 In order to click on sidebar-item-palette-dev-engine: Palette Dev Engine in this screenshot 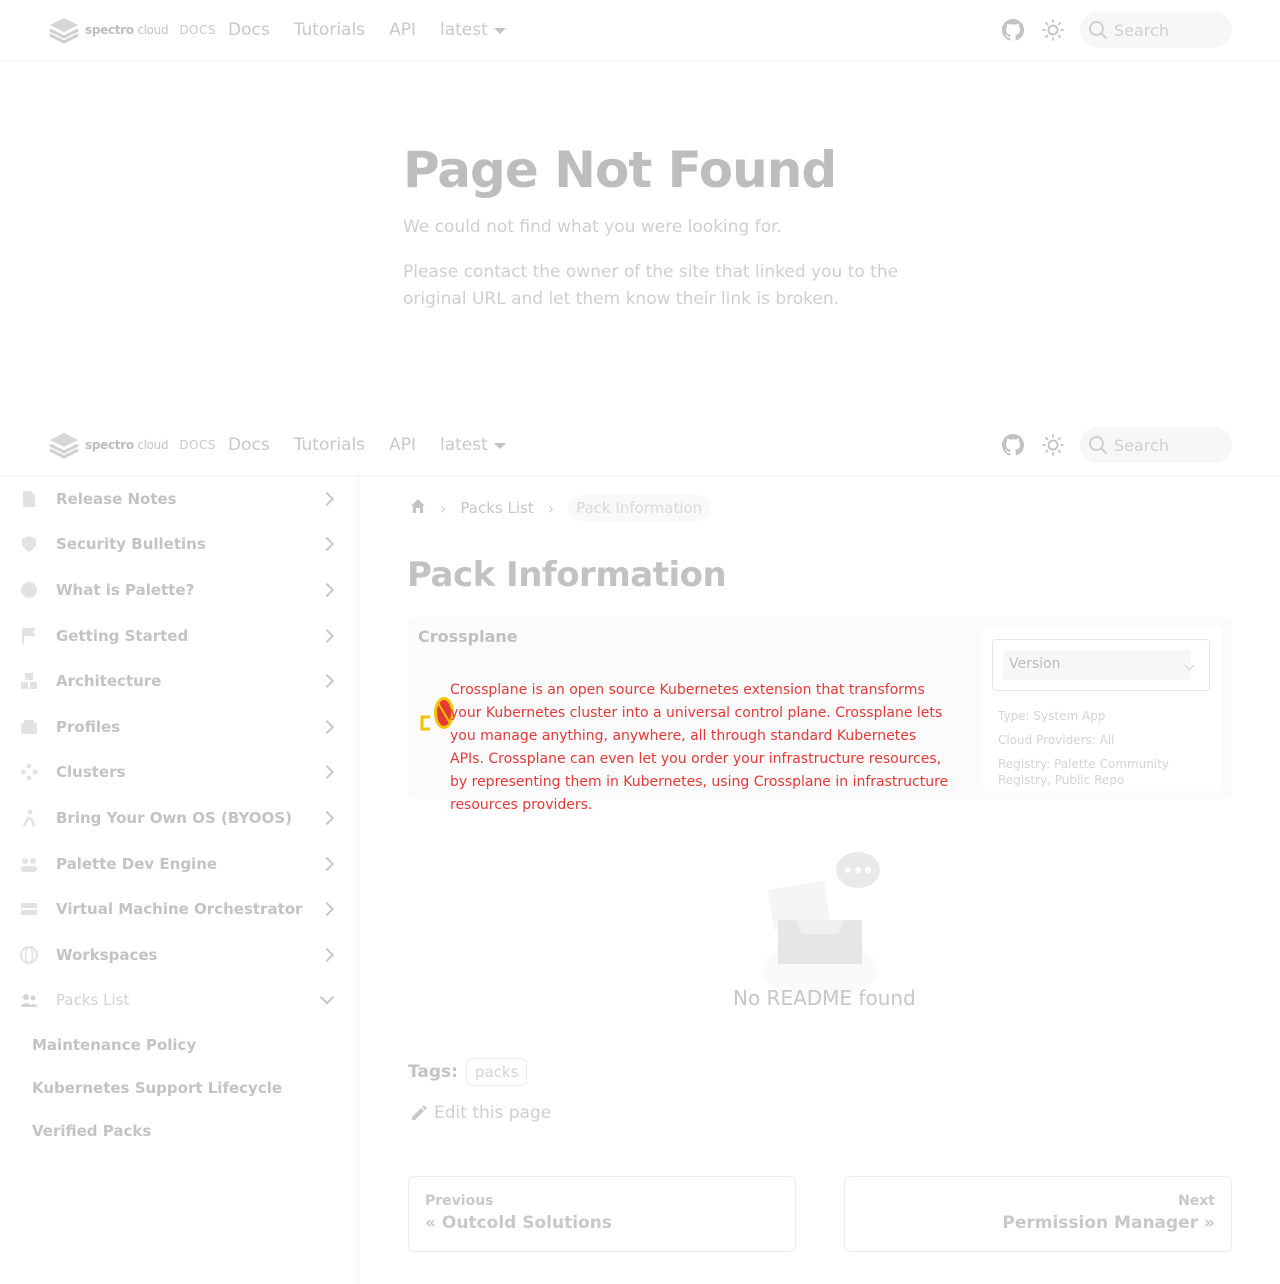, I will do `click(179, 864)`.